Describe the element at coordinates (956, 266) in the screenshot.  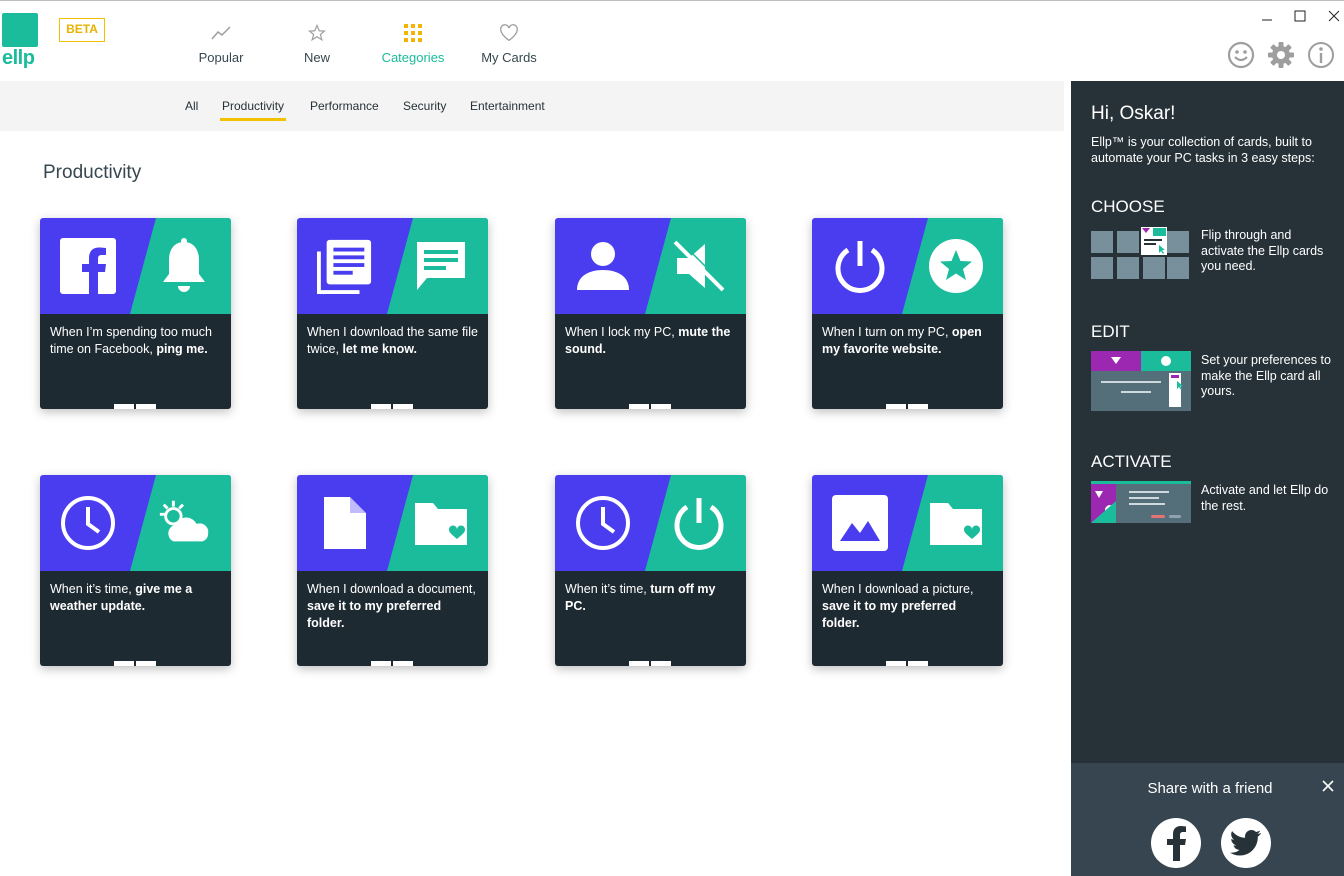
I see `star-circle-icon` at that location.